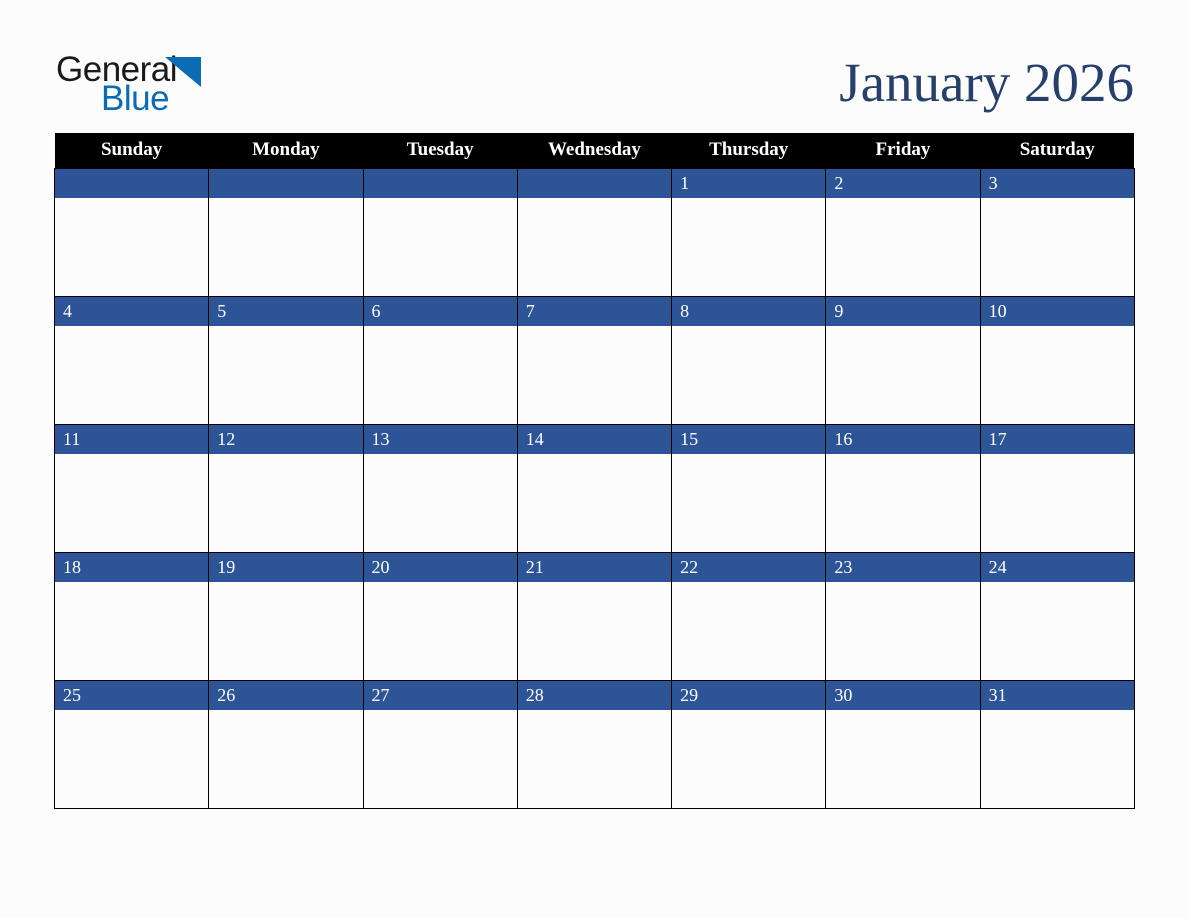 Image resolution: width=1188 pixels, height=918 pixels. I want to click on day-header-sunday: Sunday, so click(131, 150).